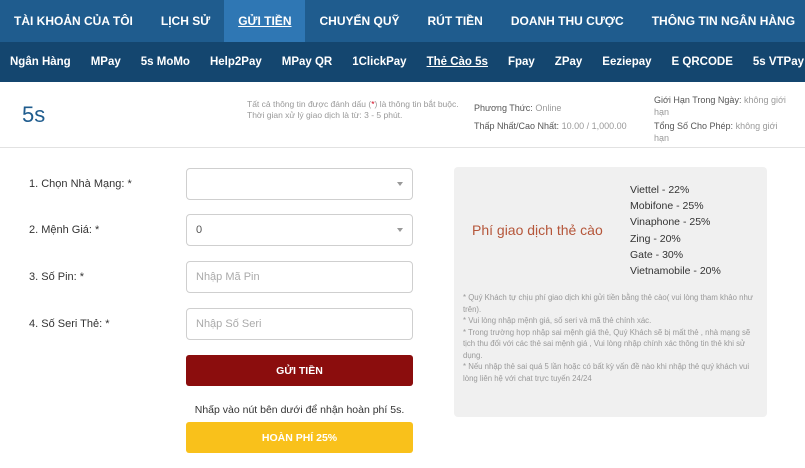 The width and height of the screenshot is (805, 468). I want to click on method-info: Phương Thức: Online, so click(517, 108).